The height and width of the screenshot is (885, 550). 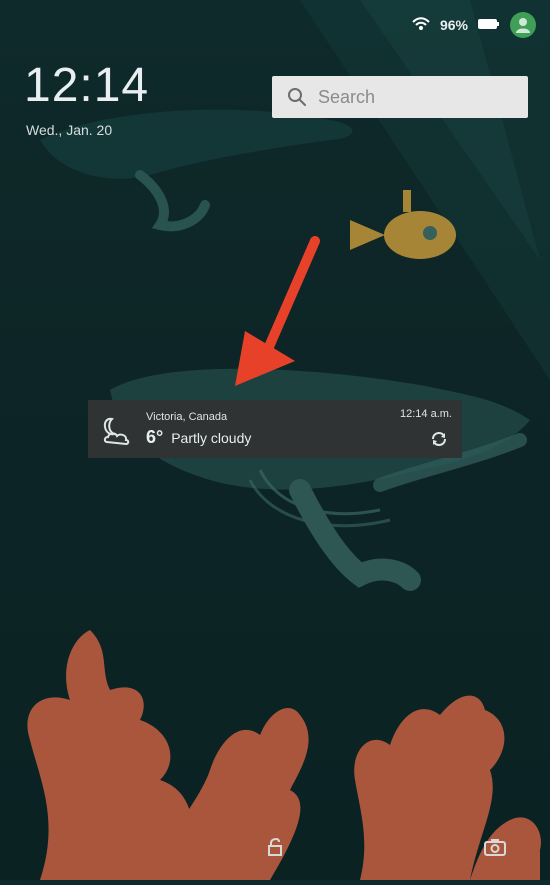 I want to click on refresh-icon, so click(x=439, y=439).